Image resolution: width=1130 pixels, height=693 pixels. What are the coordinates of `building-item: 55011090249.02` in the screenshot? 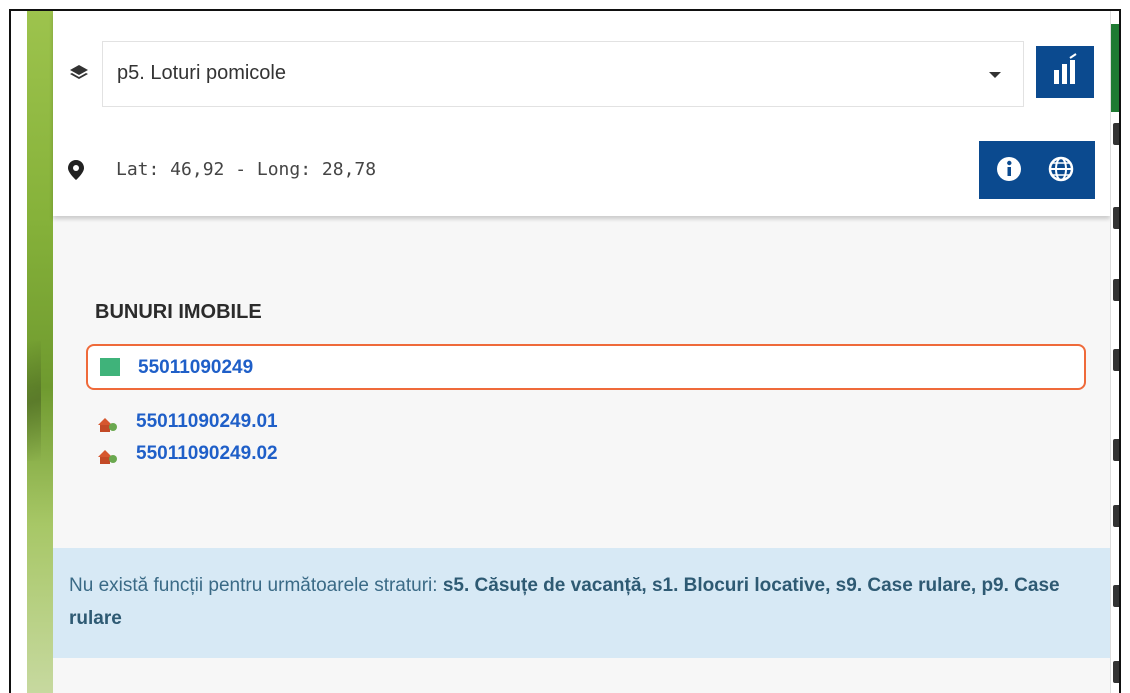 It's located at (296, 455).